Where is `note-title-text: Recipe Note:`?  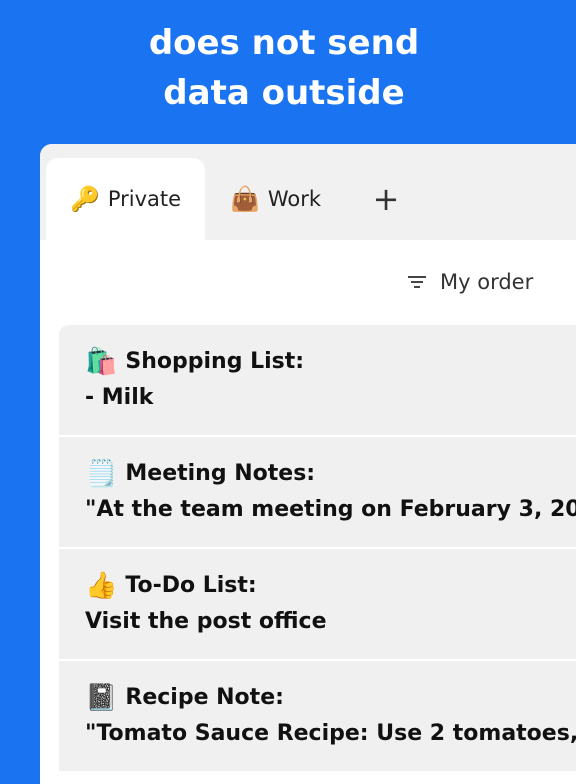
note-title-text: Recipe Note: is located at coordinates (204, 697).